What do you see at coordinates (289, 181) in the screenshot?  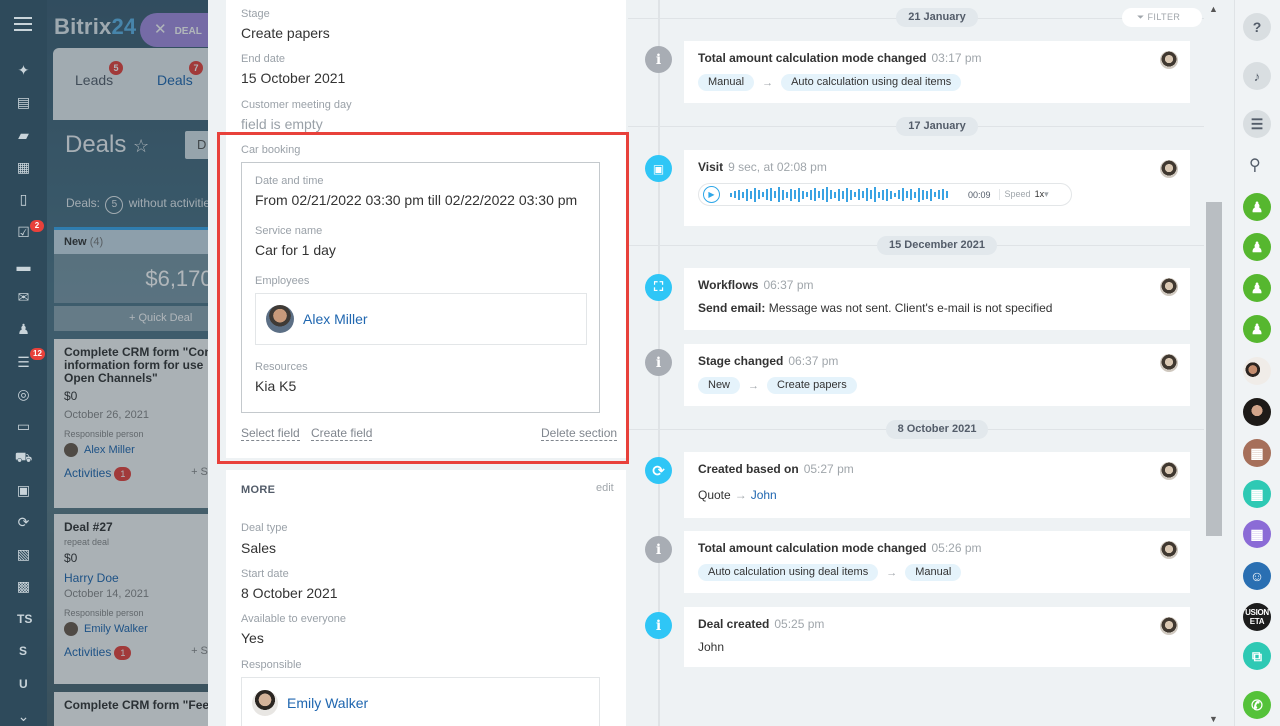 I see `booking-datetime-label: Date and time` at bounding box center [289, 181].